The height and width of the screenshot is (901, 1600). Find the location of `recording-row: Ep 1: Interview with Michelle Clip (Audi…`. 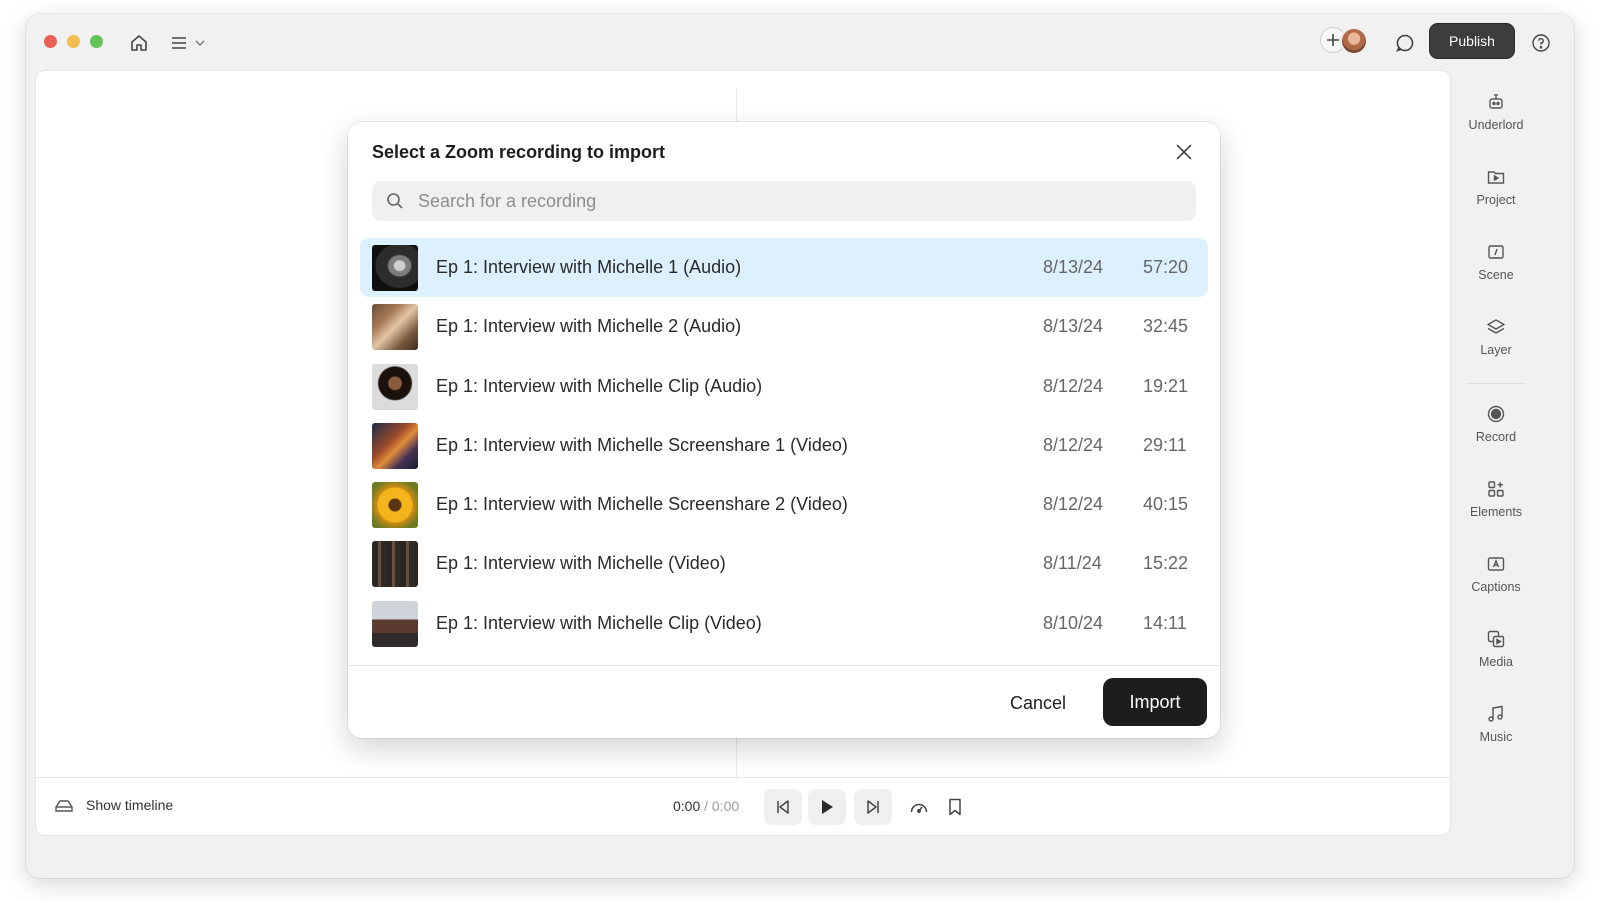

recording-row: Ep 1: Interview with Michelle Clip (Audi… is located at coordinates (784, 386).